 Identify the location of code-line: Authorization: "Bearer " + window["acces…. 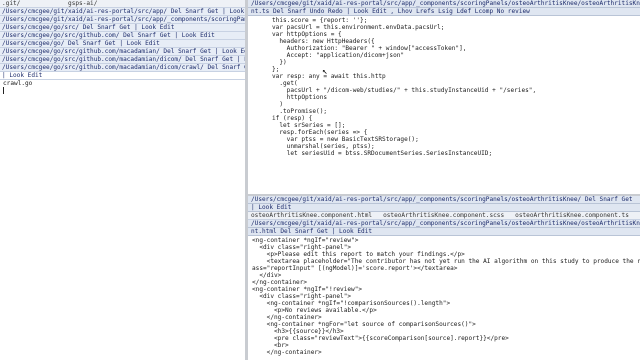
(444, 48).